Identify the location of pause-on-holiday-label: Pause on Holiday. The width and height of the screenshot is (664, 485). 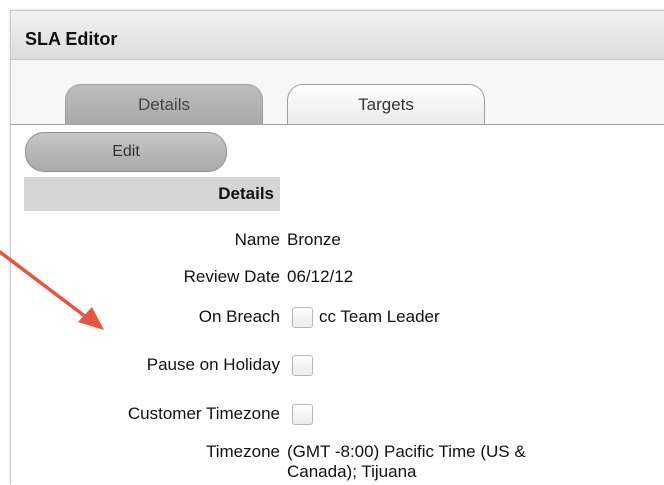
(213, 364).